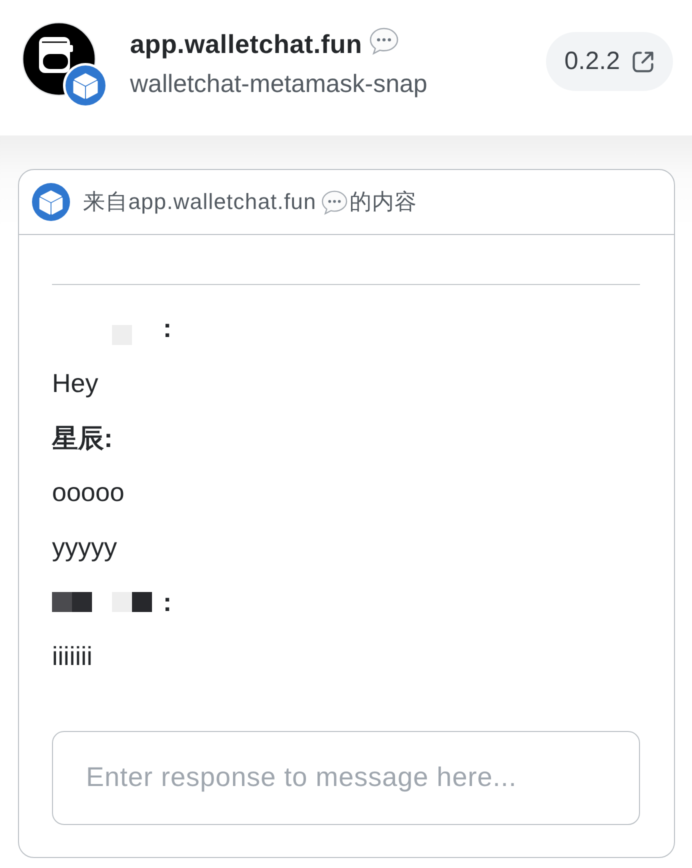 This screenshot has height=868, width=692. I want to click on message-text: iiiiiii, so click(72, 656).